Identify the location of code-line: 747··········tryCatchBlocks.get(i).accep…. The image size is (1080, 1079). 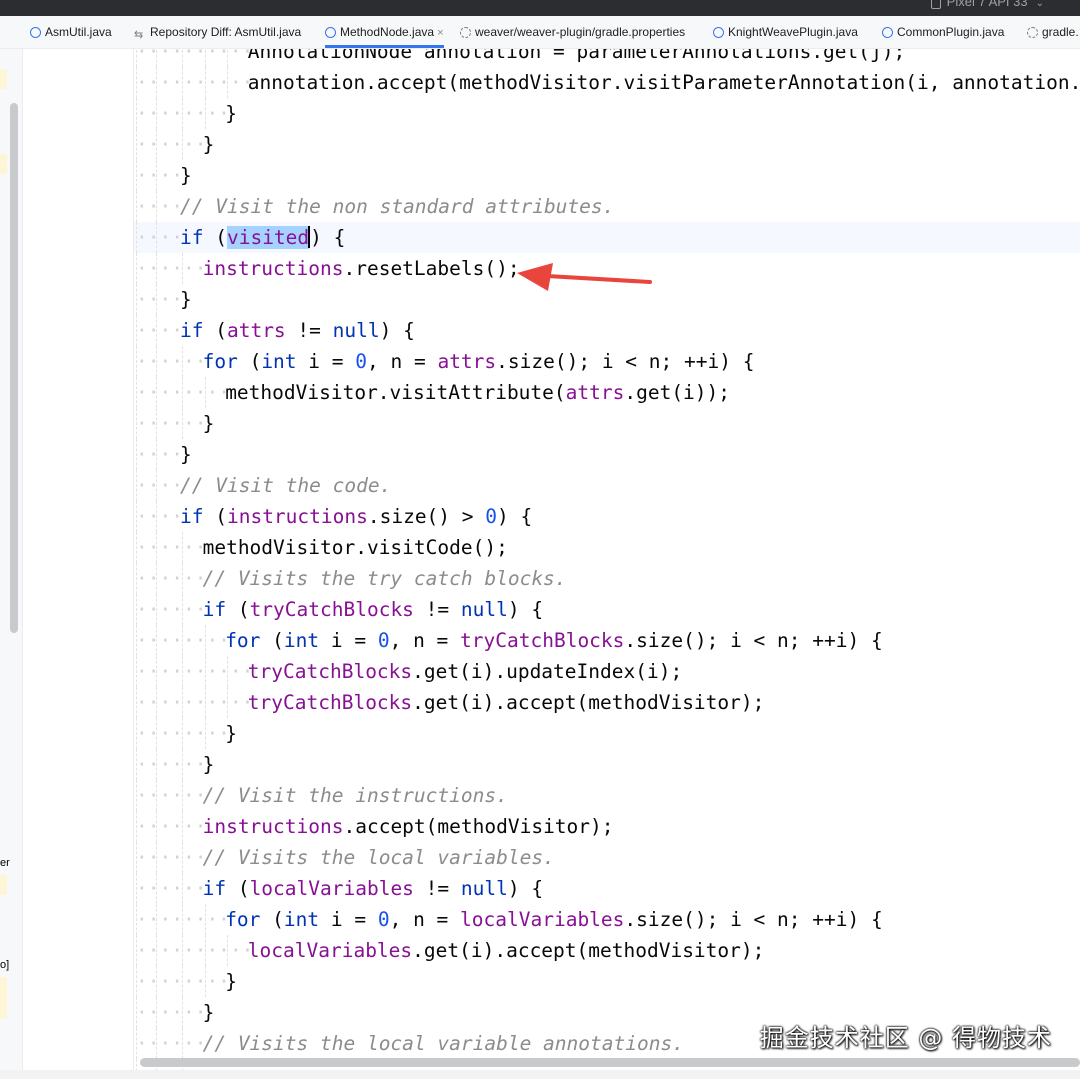
(607, 702).